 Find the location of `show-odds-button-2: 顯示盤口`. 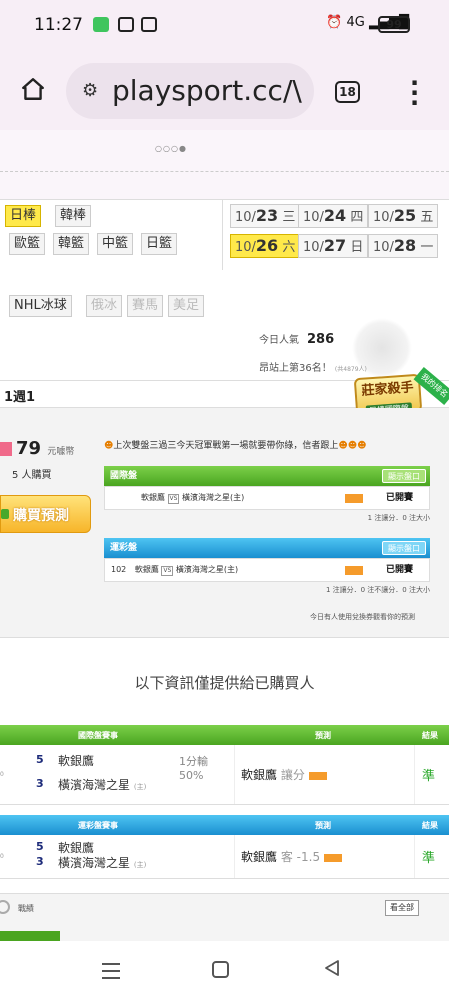

show-odds-button-2: 顯示盤口 is located at coordinates (404, 548).